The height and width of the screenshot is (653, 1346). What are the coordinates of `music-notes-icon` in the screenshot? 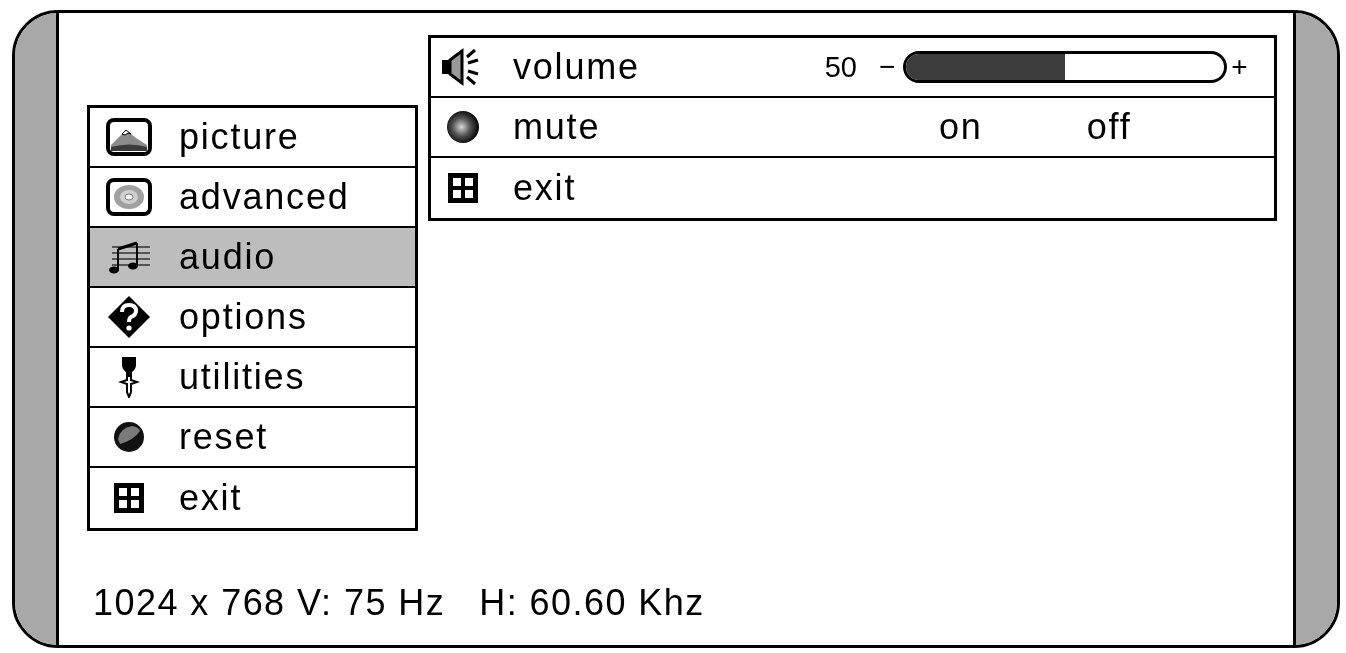 It's located at (129, 257).